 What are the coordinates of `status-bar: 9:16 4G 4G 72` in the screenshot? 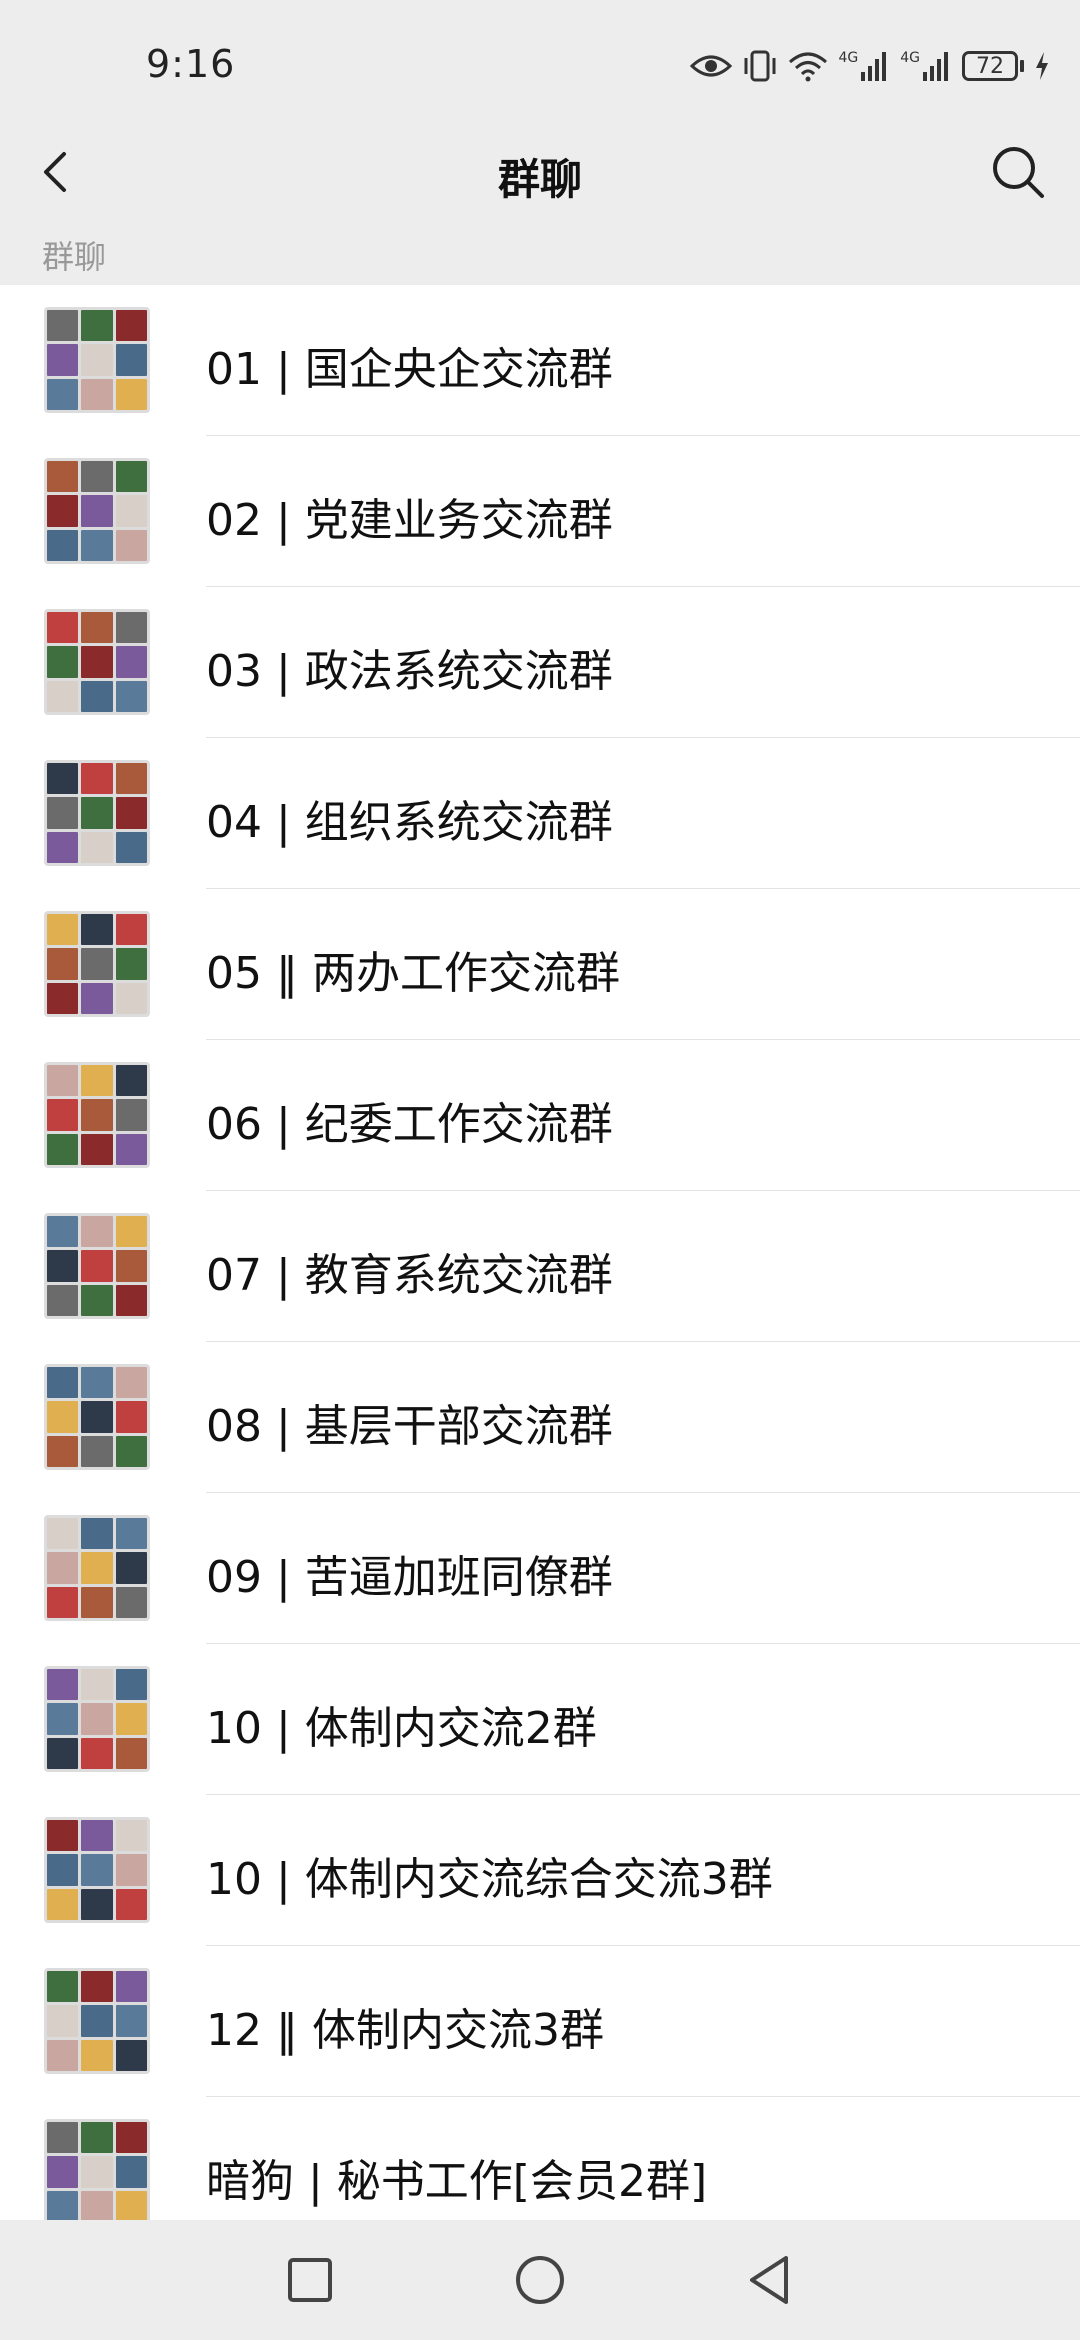 It's located at (540, 65).